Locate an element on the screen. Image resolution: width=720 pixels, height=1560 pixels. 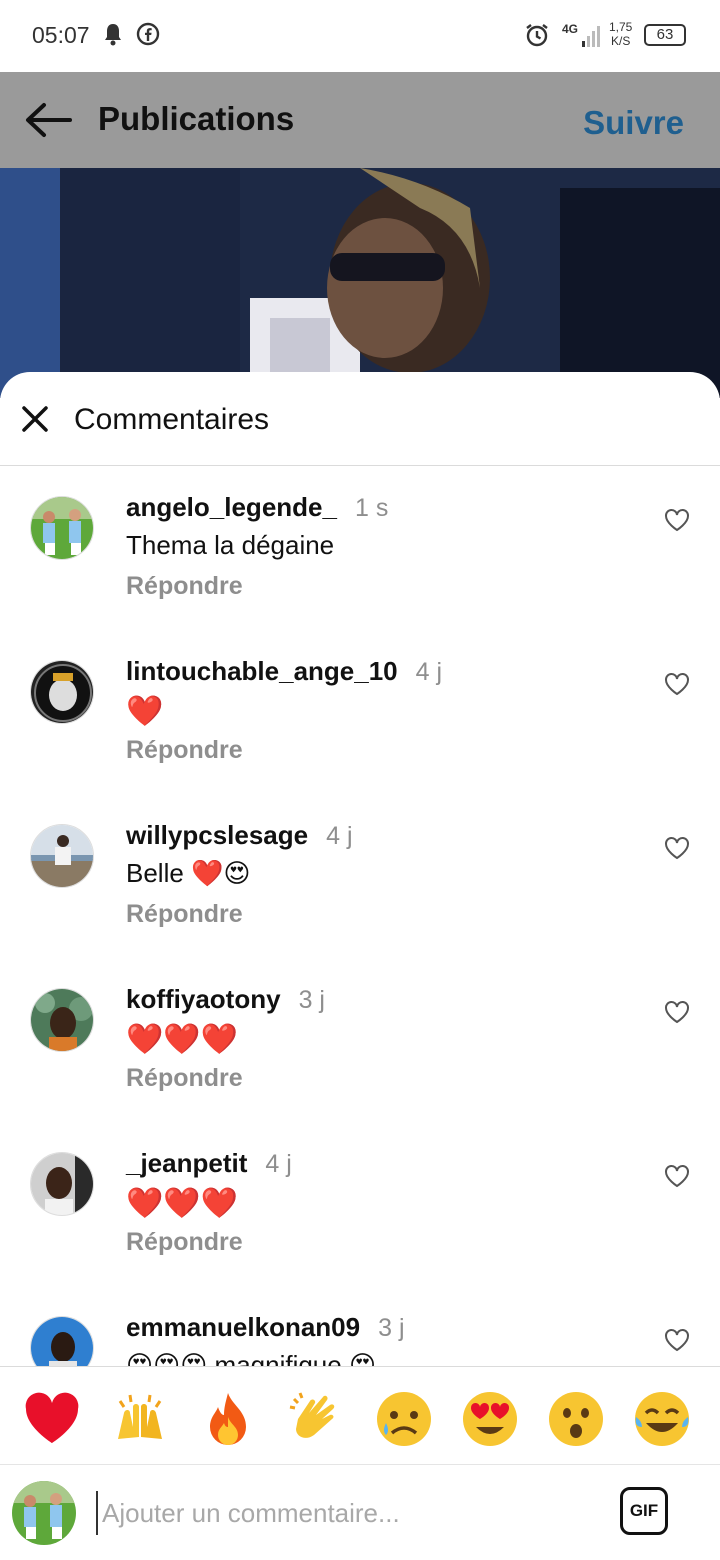
comment-header: _jeanpetit 4 j is located at coordinates (209, 1163).